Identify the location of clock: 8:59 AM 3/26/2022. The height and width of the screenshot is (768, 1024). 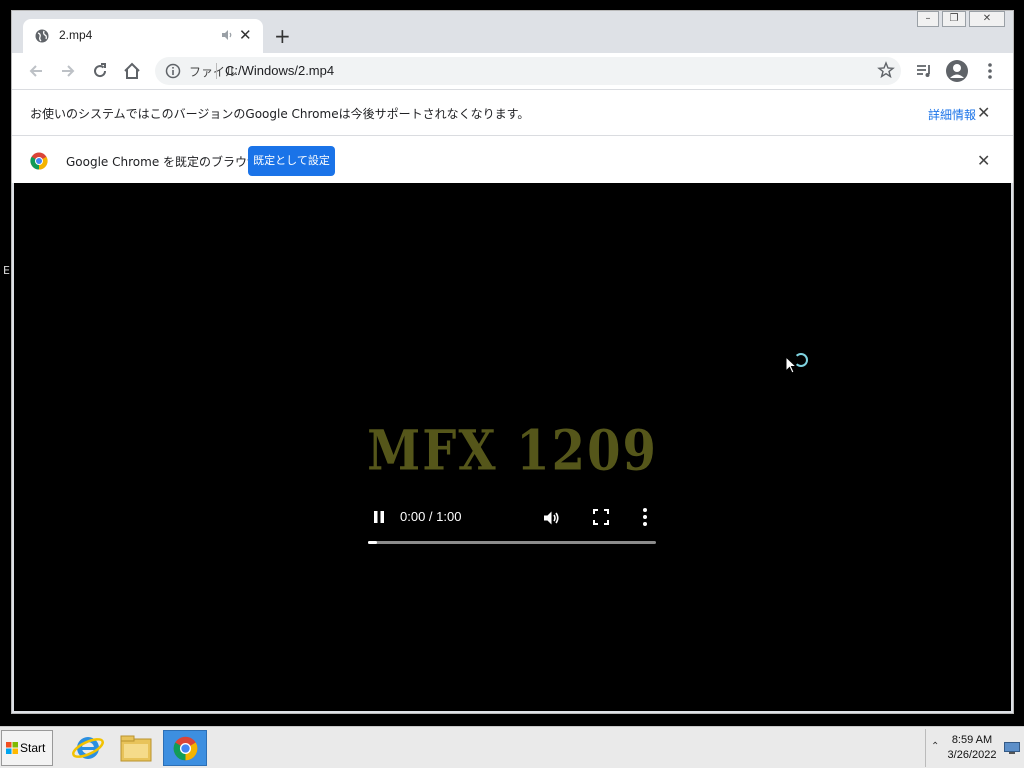
(972, 748).